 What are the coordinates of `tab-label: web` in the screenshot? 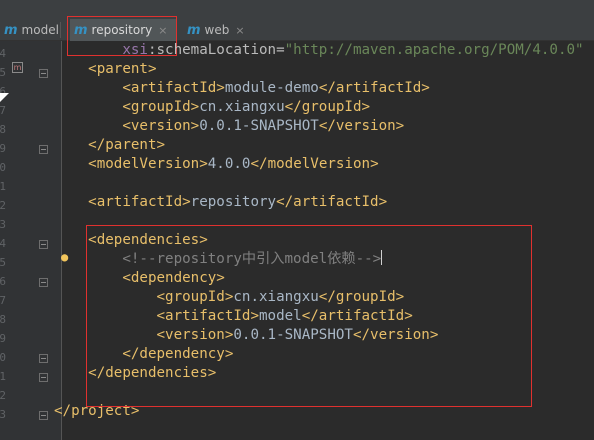 It's located at (217, 30).